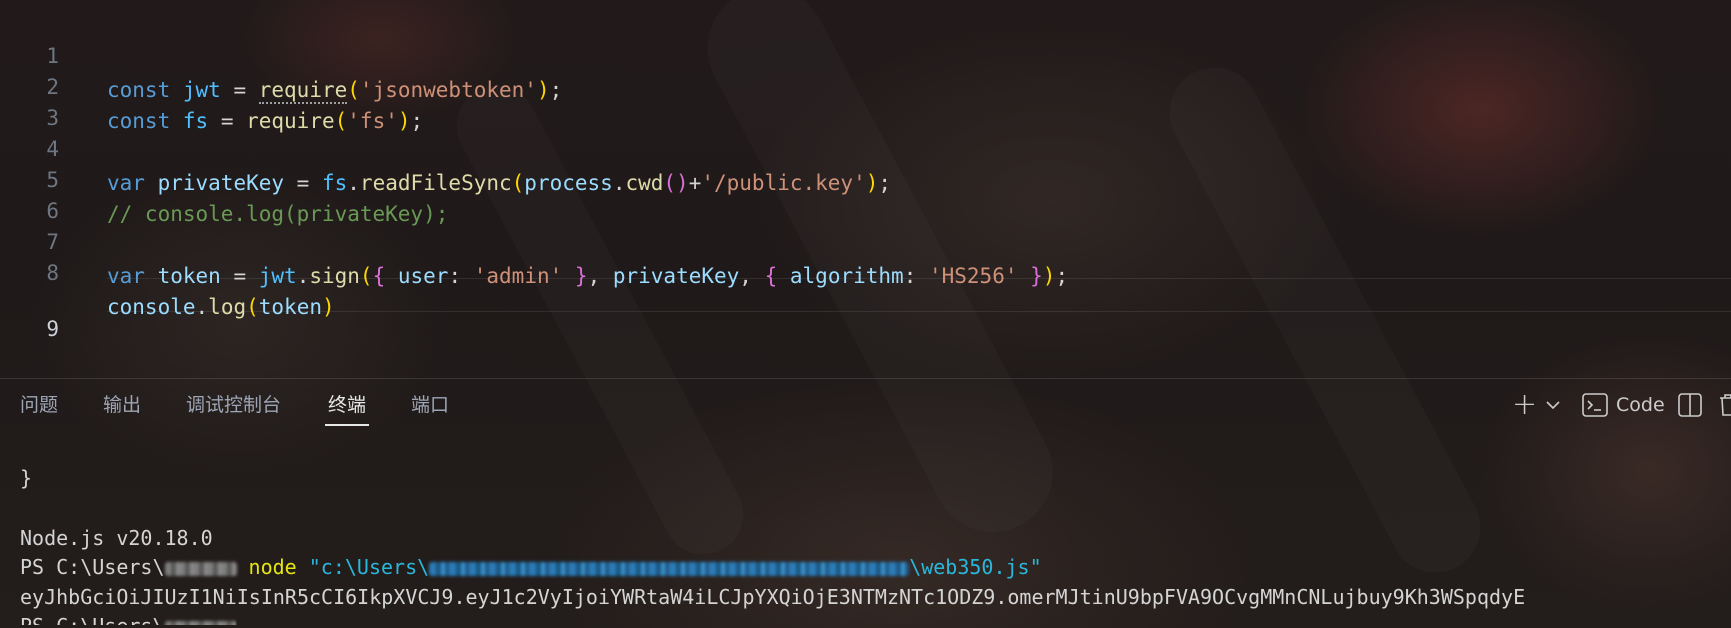 The height and width of the screenshot is (628, 1731). What do you see at coordinates (1640, 405) in the screenshot?
I see `terminal-instance-label: Code` at bounding box center [1640, 405].